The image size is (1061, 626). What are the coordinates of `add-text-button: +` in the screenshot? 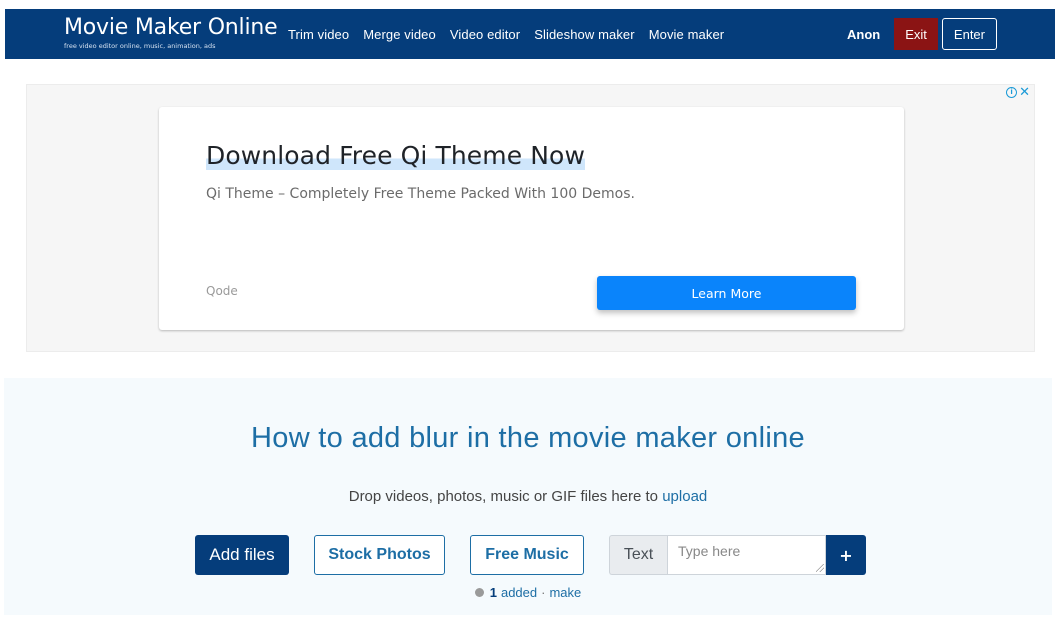 It's located at (846, 555).